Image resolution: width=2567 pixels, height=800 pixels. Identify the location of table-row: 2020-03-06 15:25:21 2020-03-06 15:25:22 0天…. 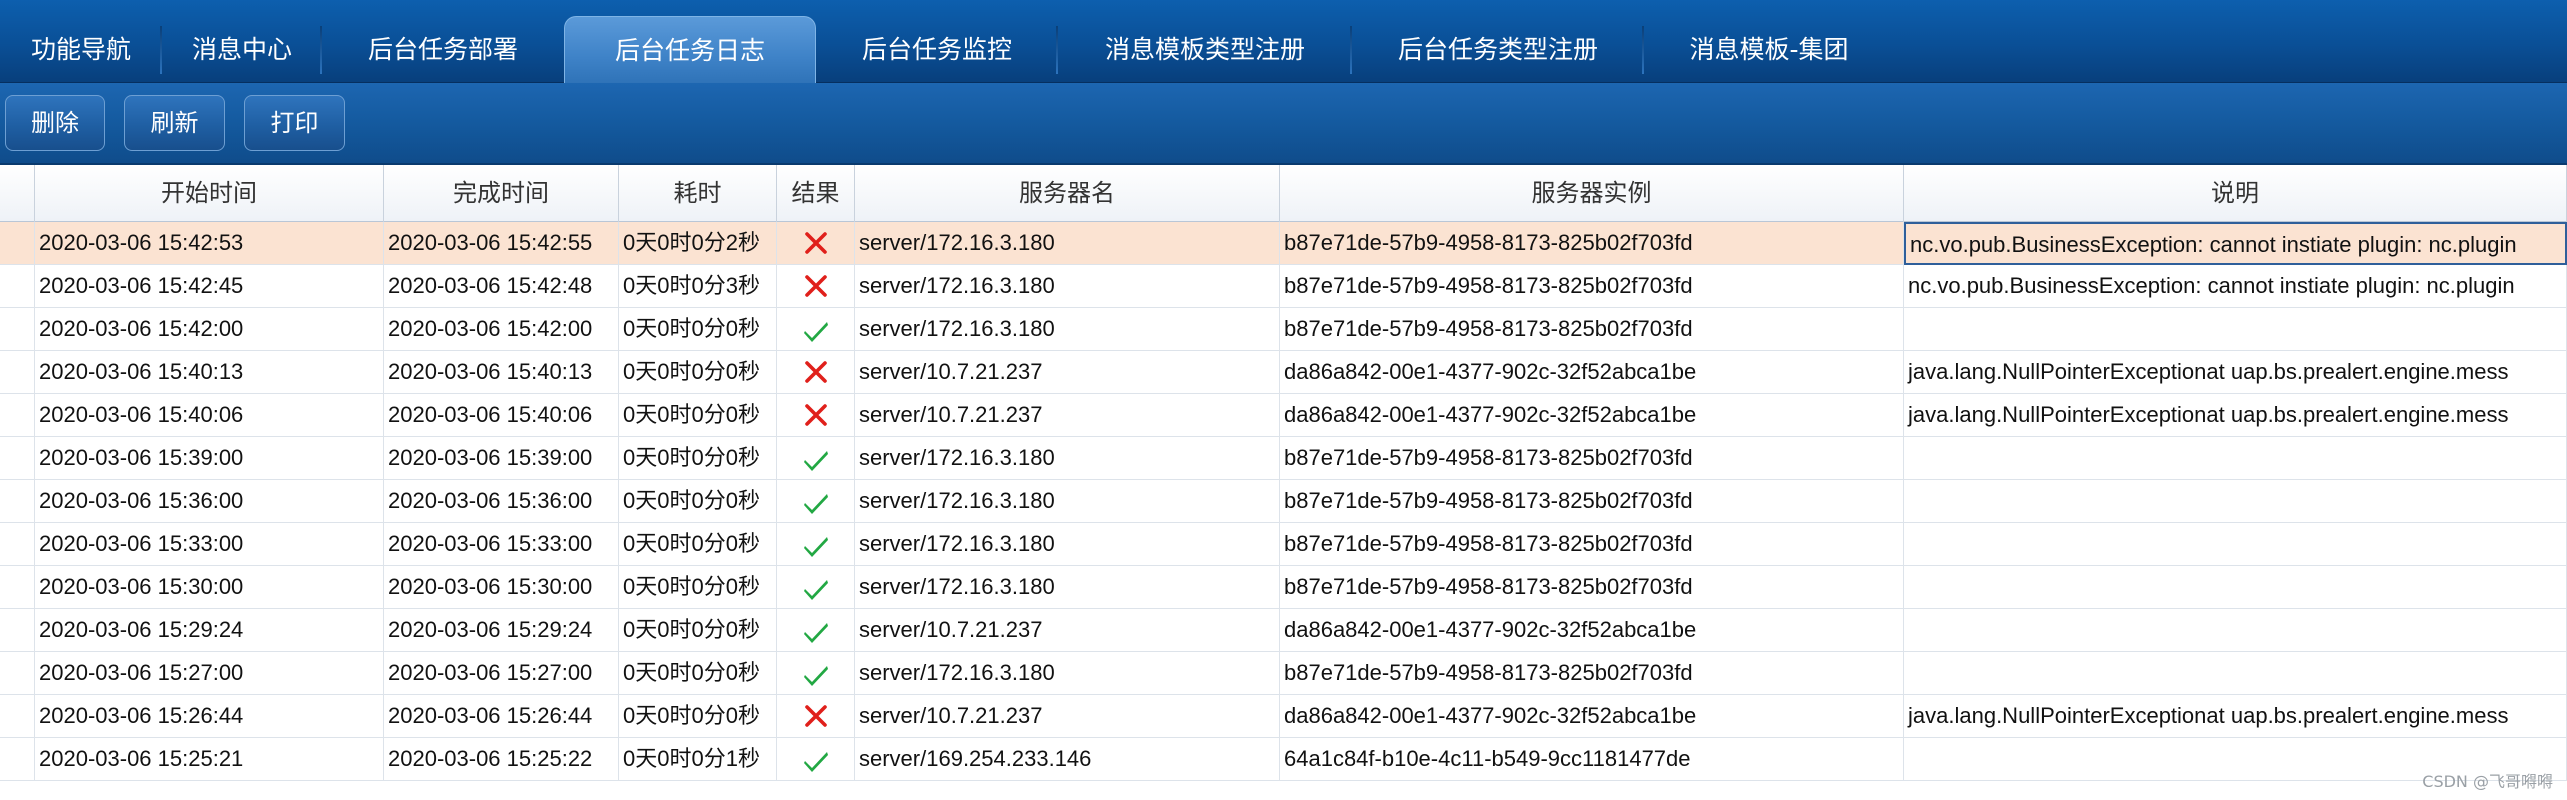
(1283, 759).